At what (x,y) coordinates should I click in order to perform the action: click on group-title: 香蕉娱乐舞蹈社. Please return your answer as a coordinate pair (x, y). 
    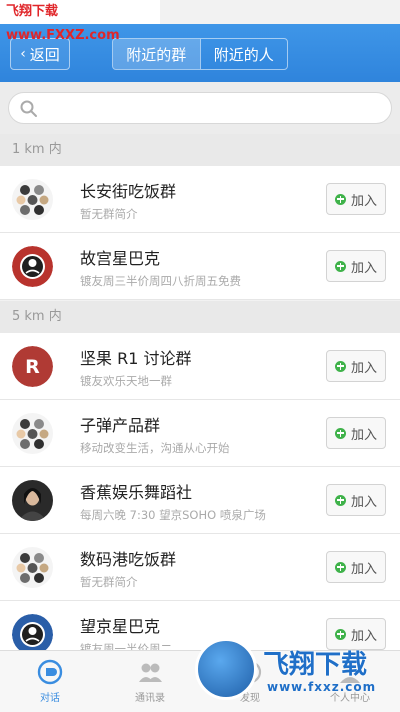
    Looking at the image, I should click on (136, 492).